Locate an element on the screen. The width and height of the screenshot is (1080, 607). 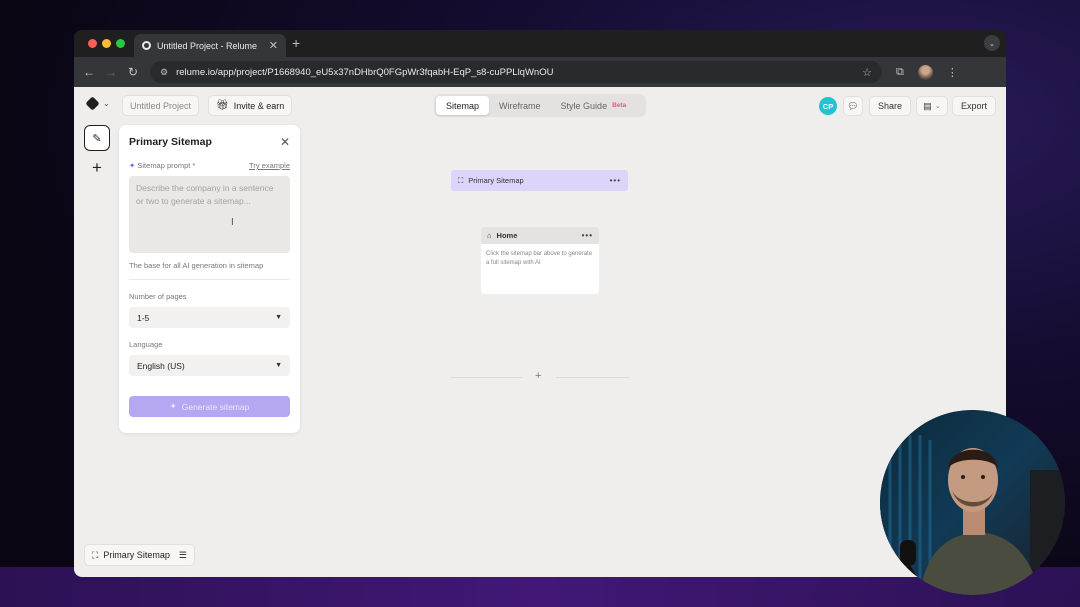
add-button: + is located at coordinates (97, 168).